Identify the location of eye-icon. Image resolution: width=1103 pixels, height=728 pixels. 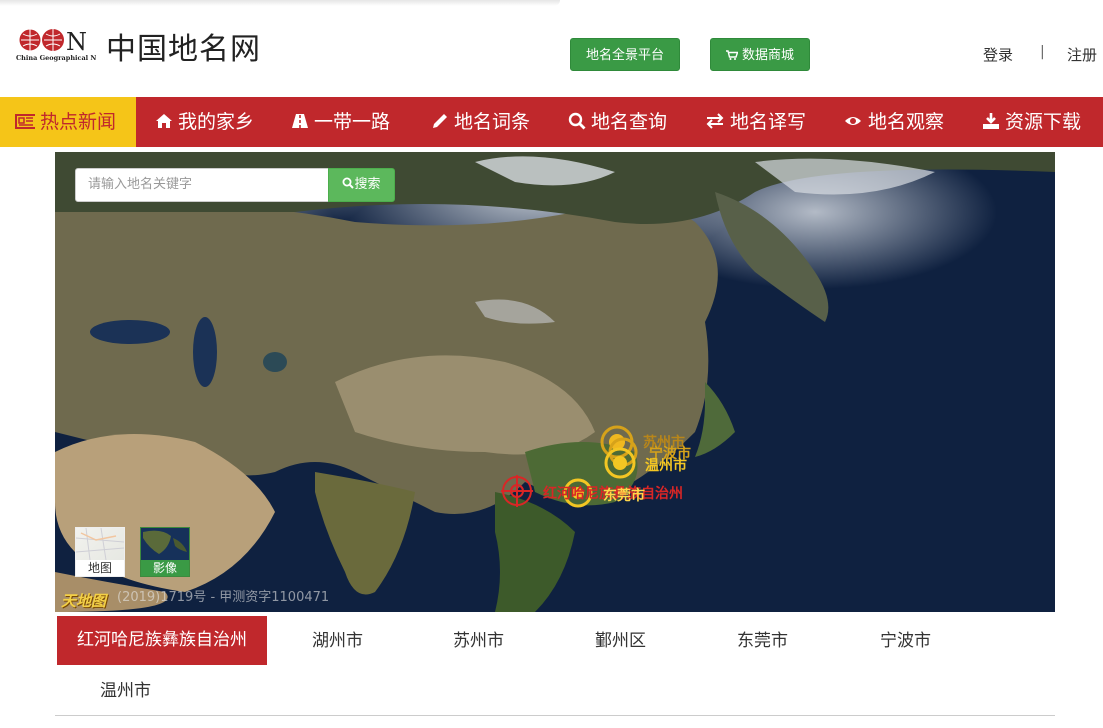
(853, 121).